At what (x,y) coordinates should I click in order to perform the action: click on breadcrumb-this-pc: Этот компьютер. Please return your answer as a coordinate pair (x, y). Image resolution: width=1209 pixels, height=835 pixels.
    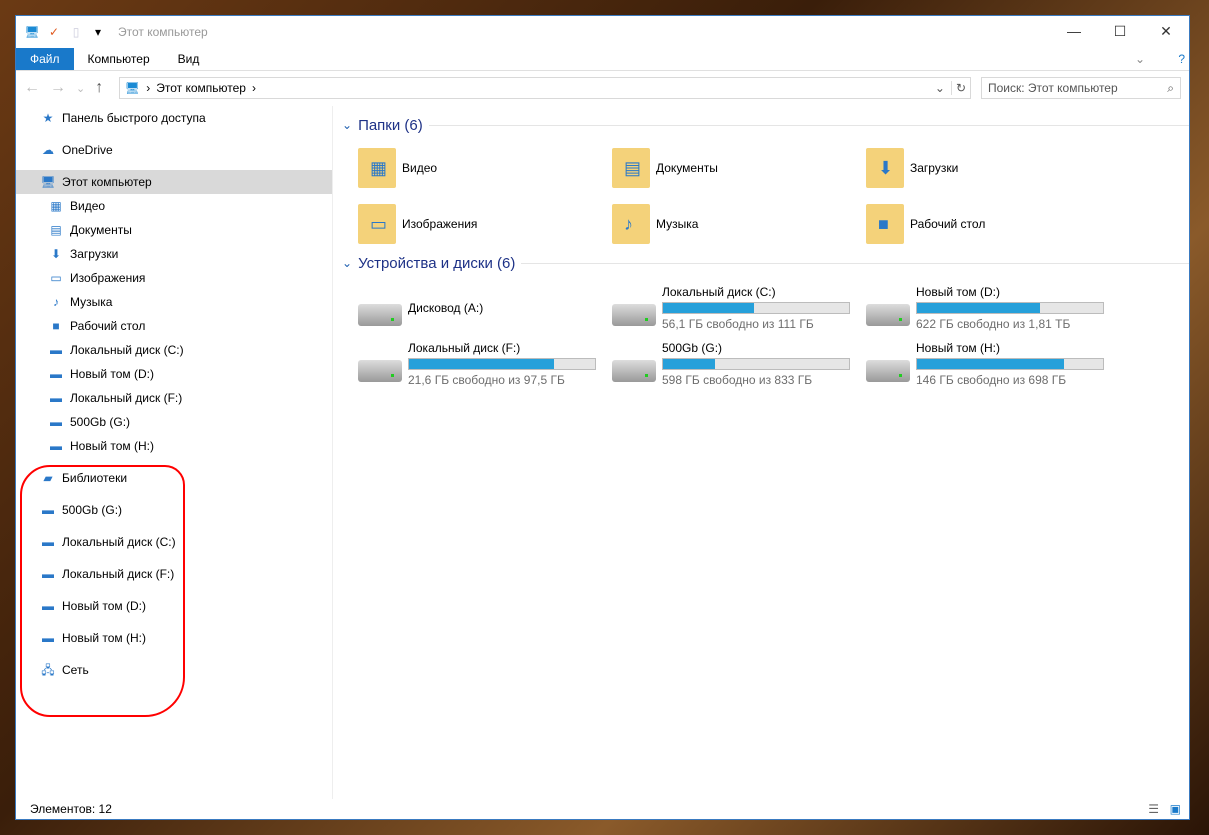
    Looking at the image, I should click on (201, 88).